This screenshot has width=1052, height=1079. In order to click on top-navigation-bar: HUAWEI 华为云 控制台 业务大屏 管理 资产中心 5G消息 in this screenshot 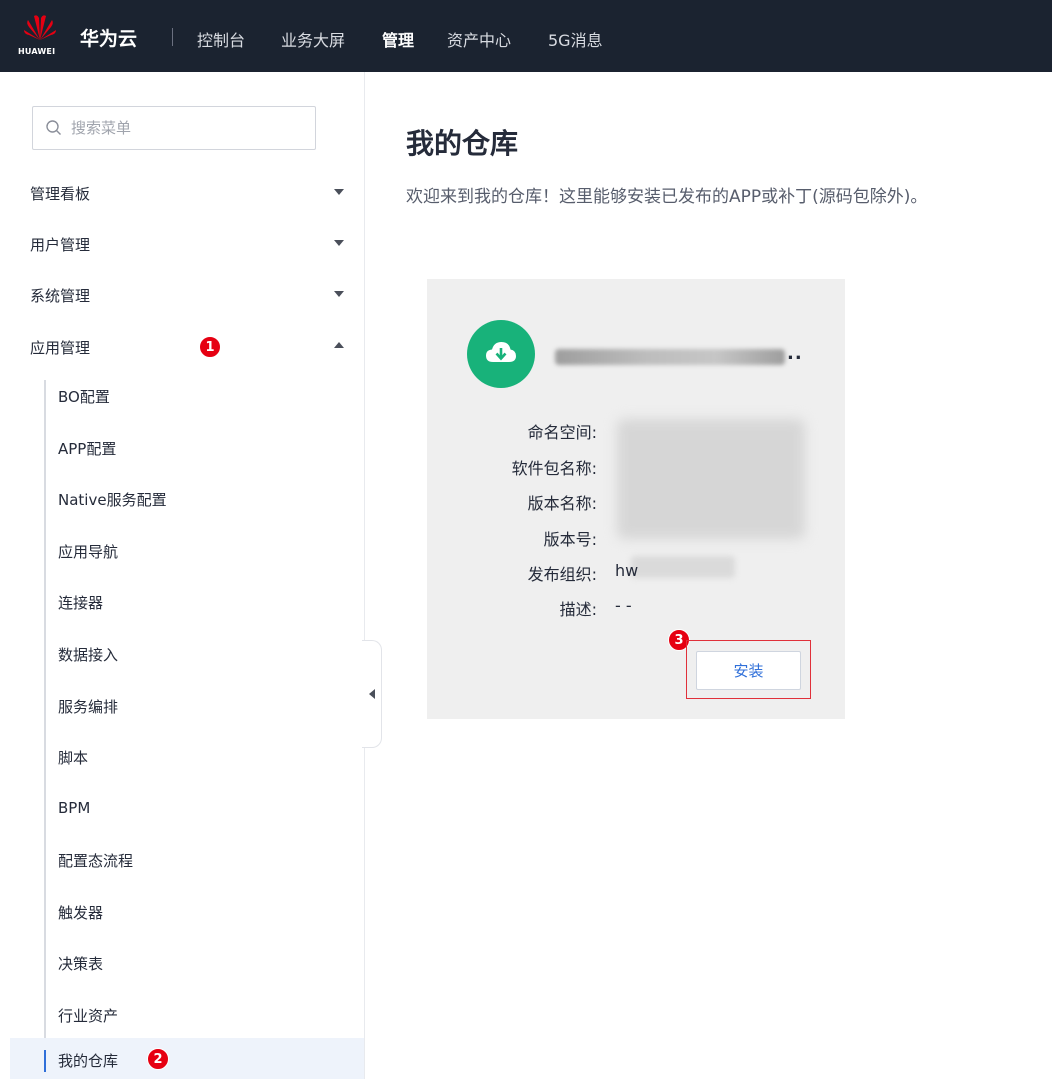, I will do `click(526, 36)`.